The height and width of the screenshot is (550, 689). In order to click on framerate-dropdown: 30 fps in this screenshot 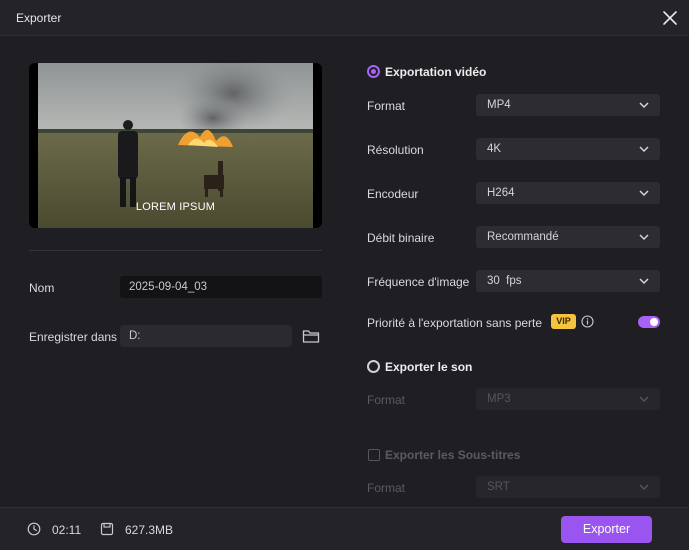, I will do `click(568, 281)`.